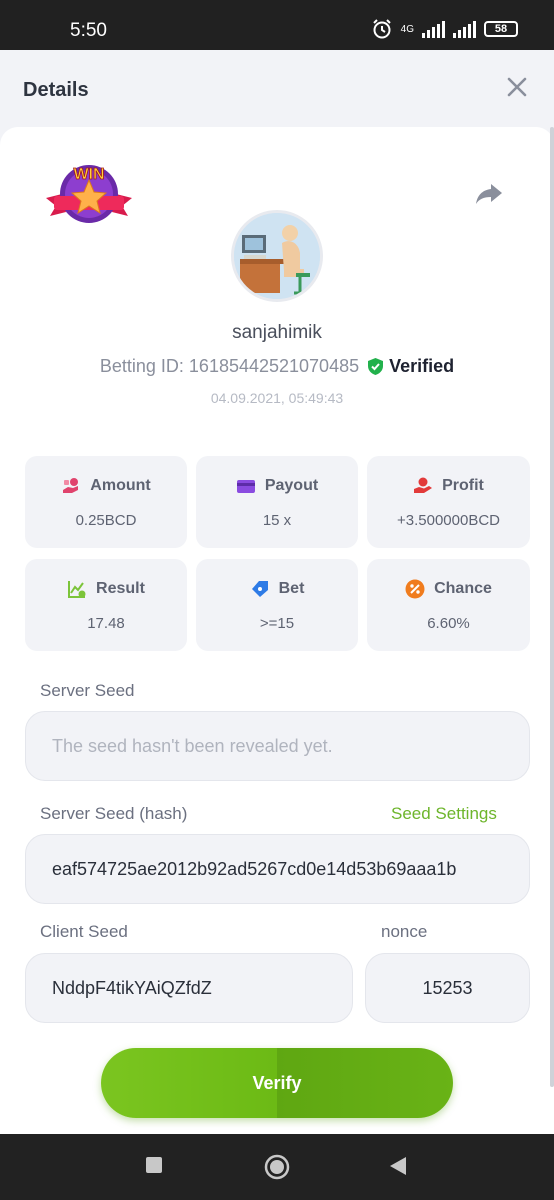  I want to click on recents-icon, so click(154, 1165).